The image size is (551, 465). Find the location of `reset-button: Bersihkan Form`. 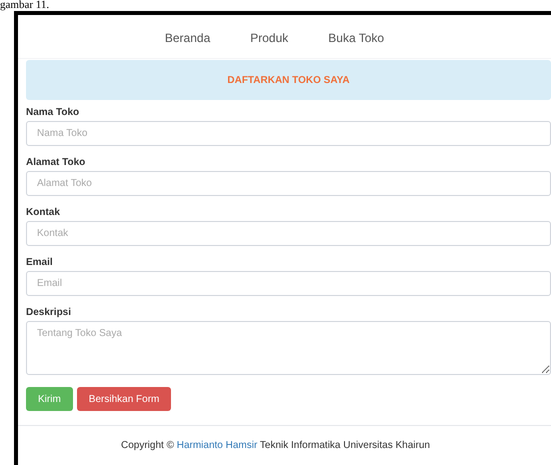

reset-button: Bersihkan Form is located at coordinates (124, 399).